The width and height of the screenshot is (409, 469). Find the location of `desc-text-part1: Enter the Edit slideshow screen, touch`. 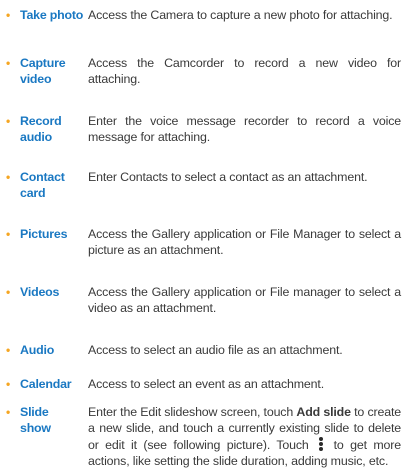

desc-text-part1: Enter the Edit slideshow screen, touch is located at coordinates (192, 412).